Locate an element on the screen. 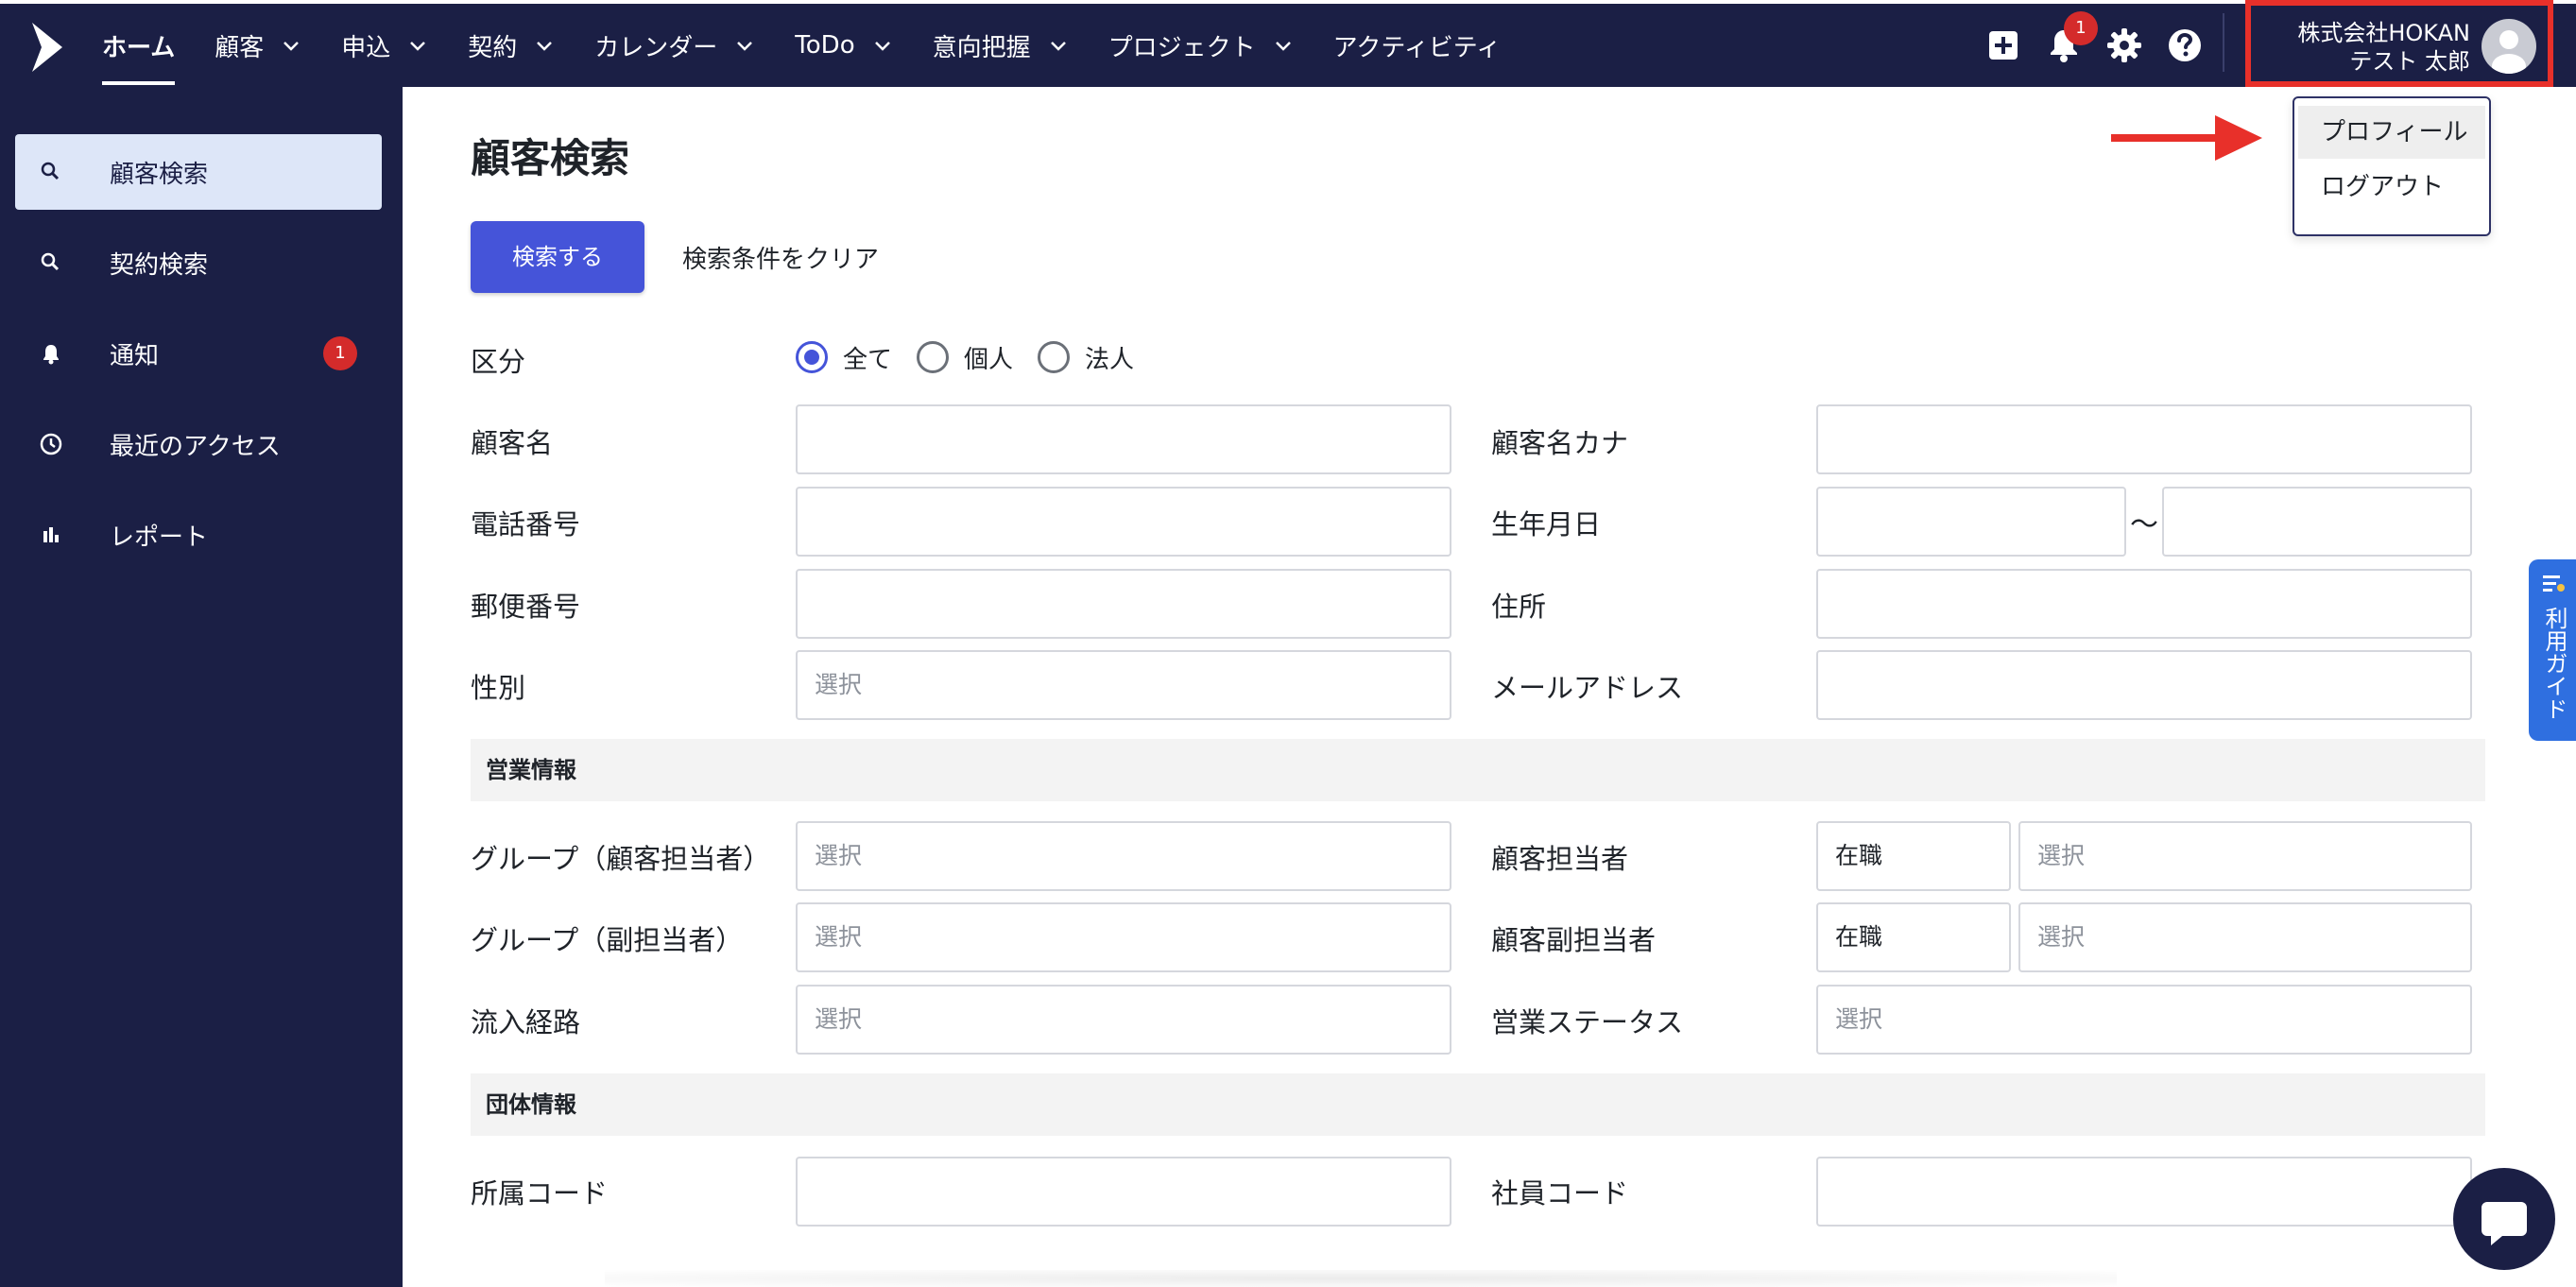 The width and height of the screenshot is (2576, 1287). menu-item-profile: プロフィール is located at coordinates (2391, 132).